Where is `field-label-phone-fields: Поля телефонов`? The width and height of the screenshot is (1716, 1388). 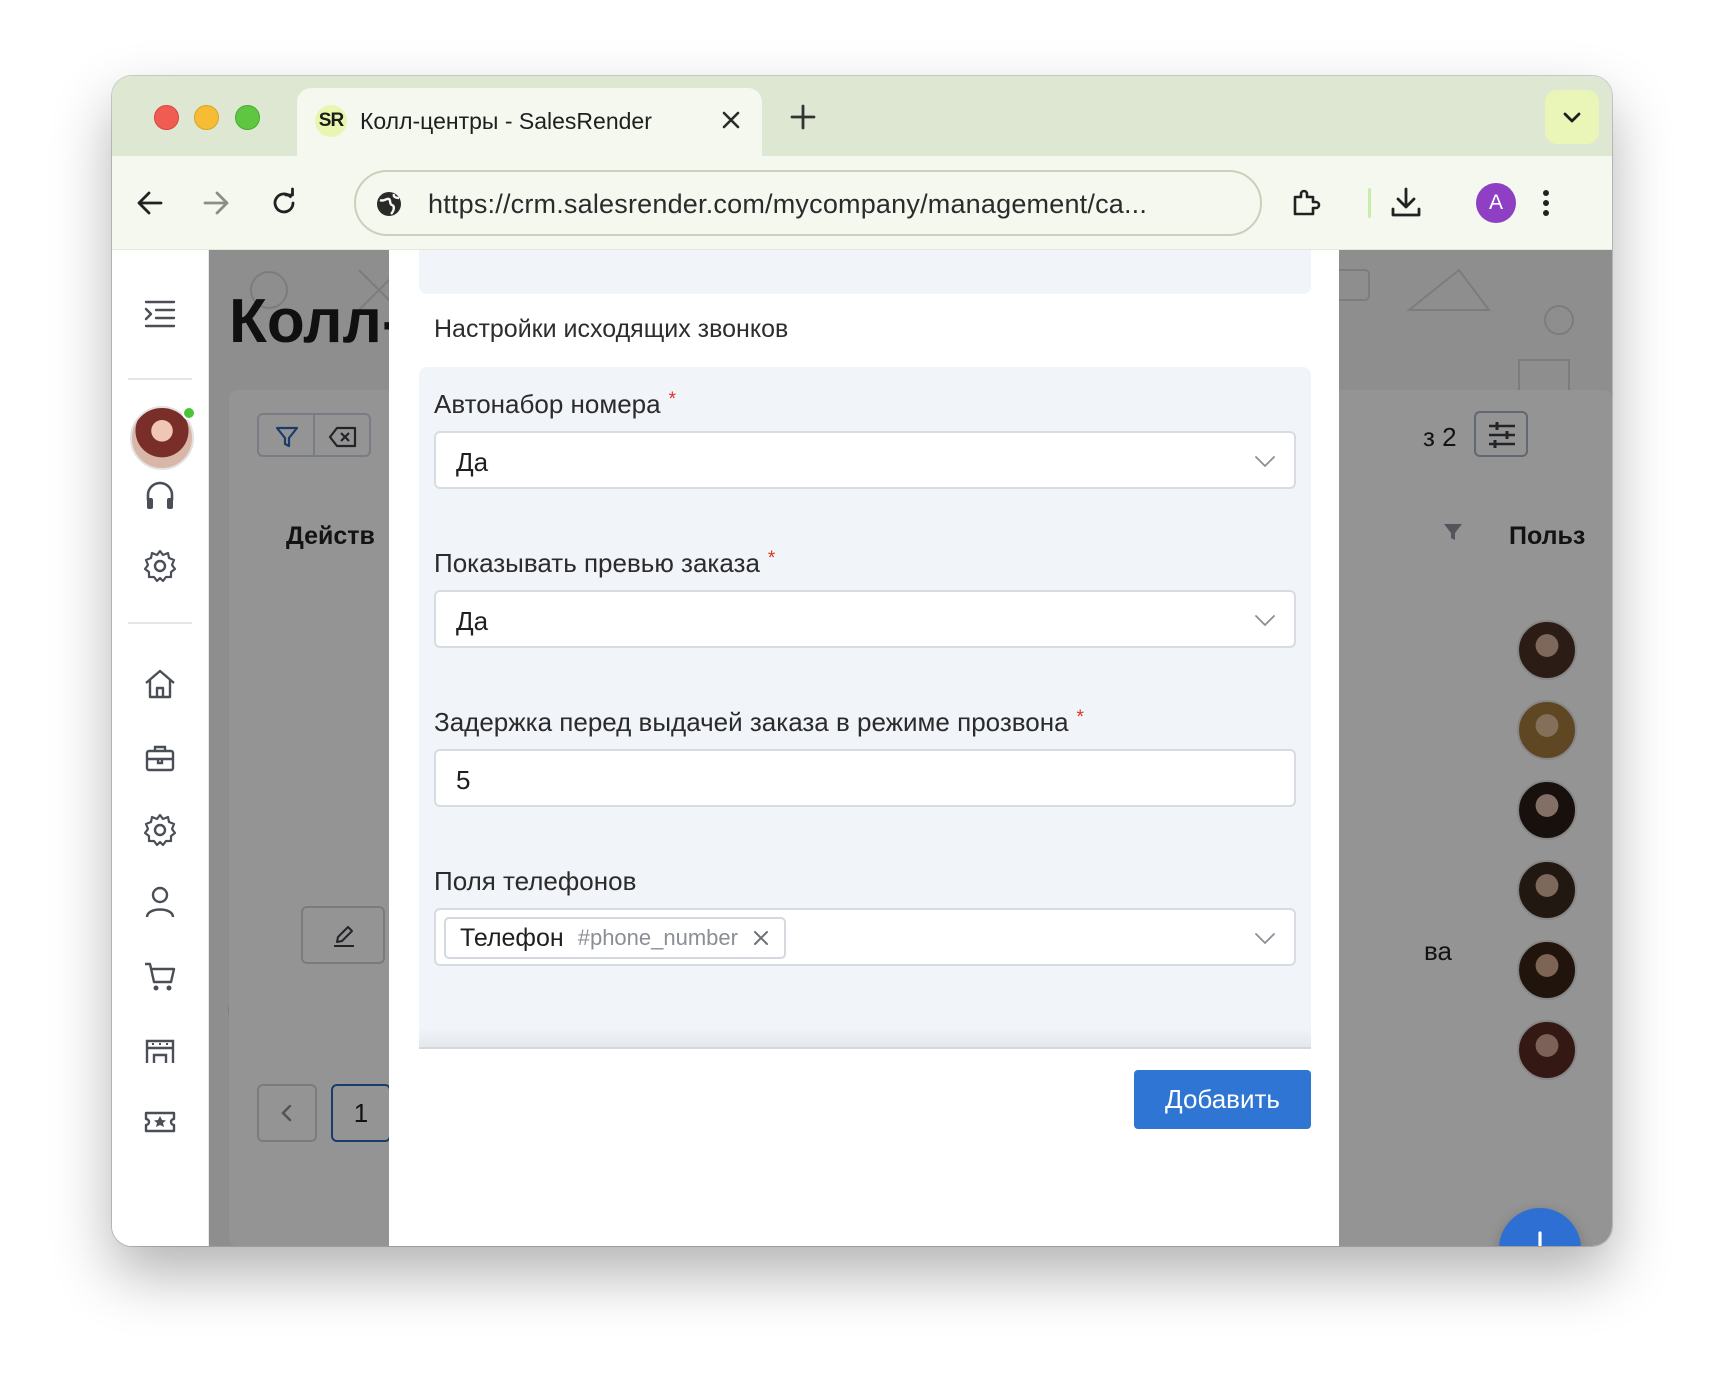 field-label-phone-fields: Поля телефонов is located at coordinates (535, 881).